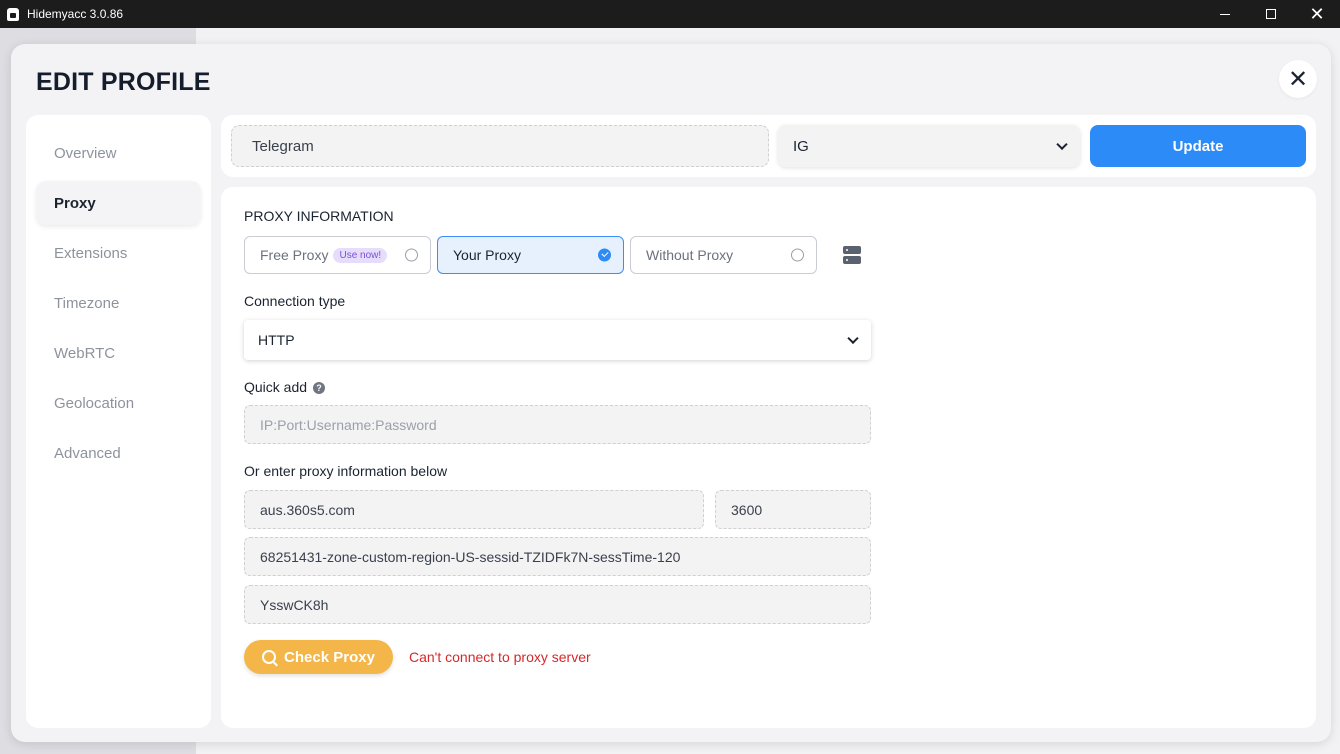  What do you see at coordinates (360, 255) in the screenshot?
I see `use-now-badge: Use now!` at bounding box center [360, 255].